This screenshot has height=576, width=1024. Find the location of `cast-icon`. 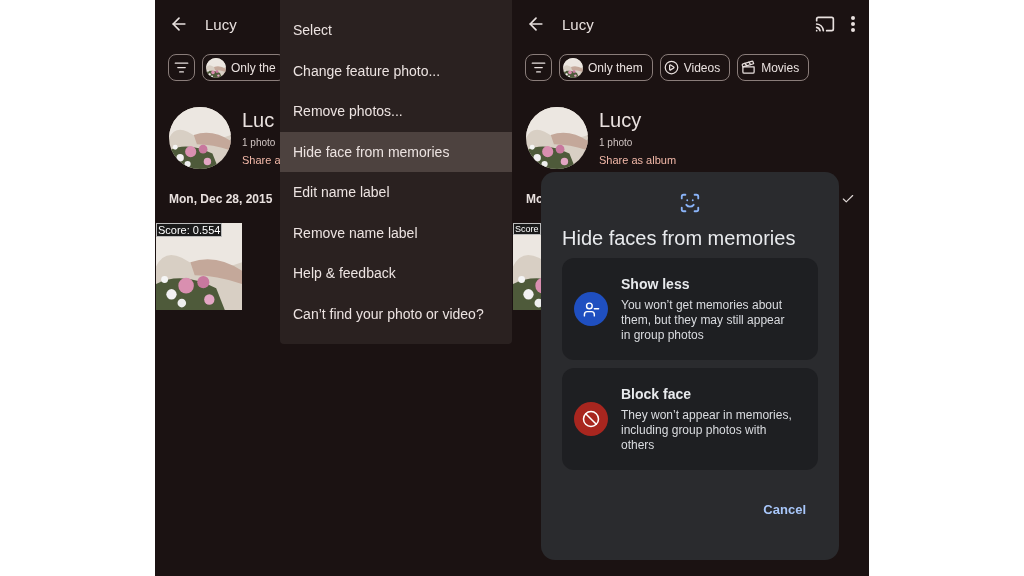

cast-icon is located at coordinates (825, 24).